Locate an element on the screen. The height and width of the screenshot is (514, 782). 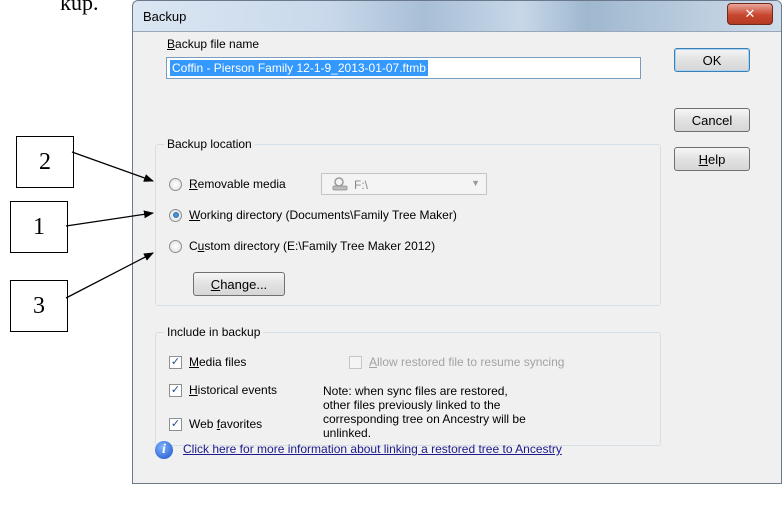
top-text: kup. is located at coordinates (79, 7).